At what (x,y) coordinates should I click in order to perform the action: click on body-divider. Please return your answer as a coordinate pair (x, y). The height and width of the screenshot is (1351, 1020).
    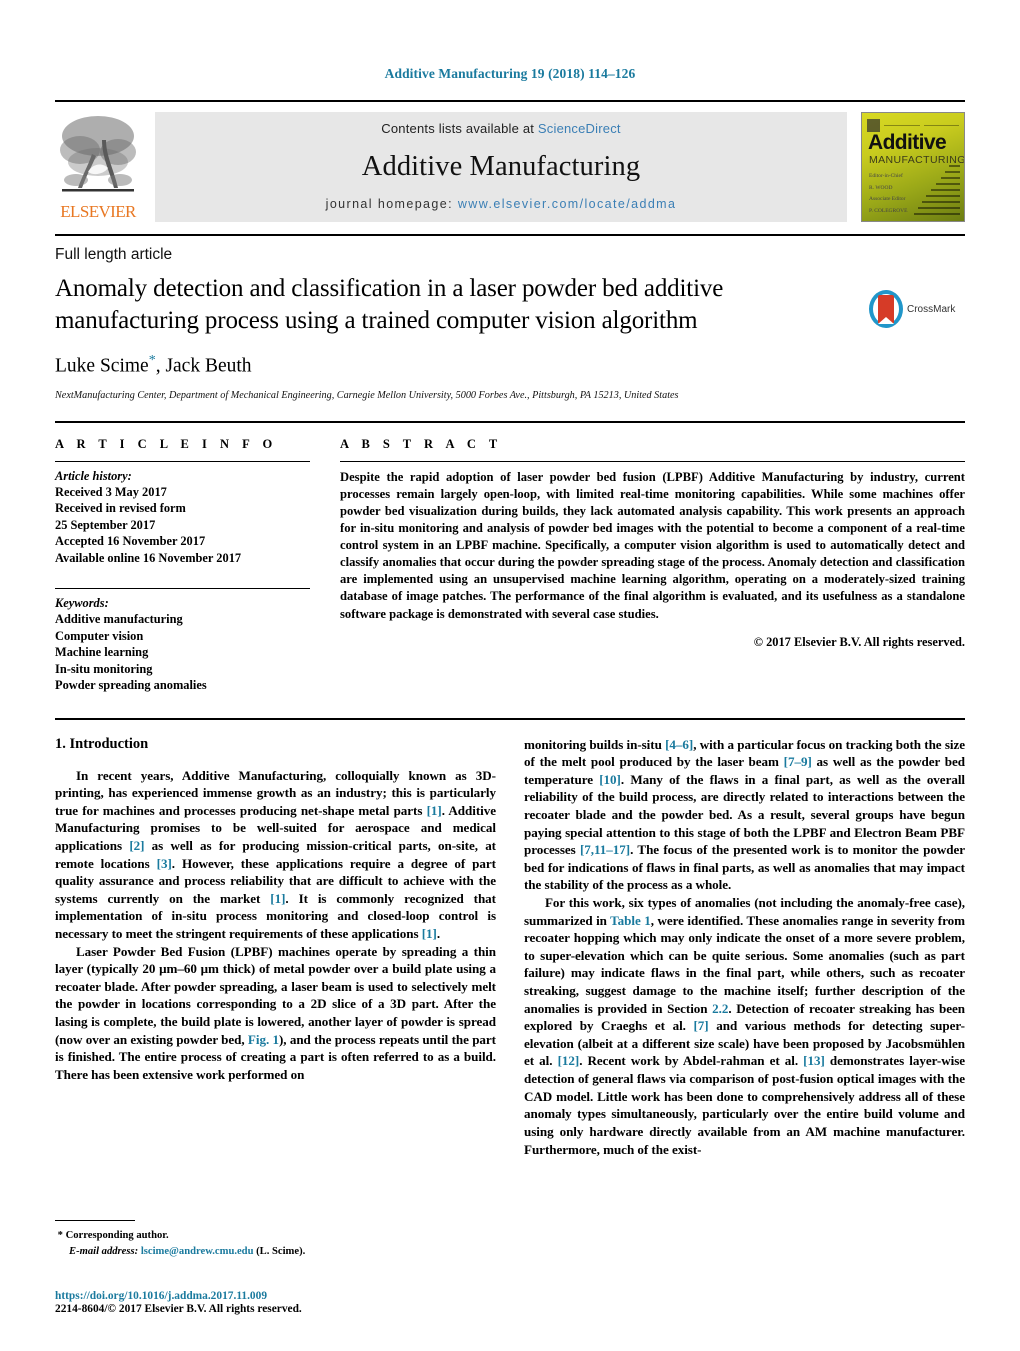
    Looking at the image, I should click on (510, 718).